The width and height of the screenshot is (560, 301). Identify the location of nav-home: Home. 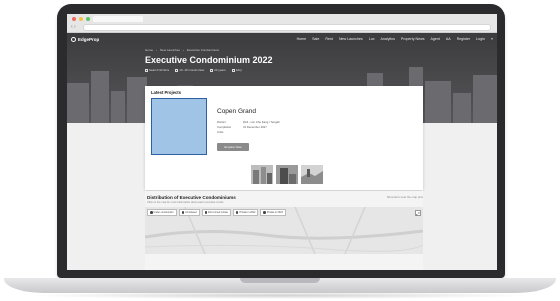
(302, 39).